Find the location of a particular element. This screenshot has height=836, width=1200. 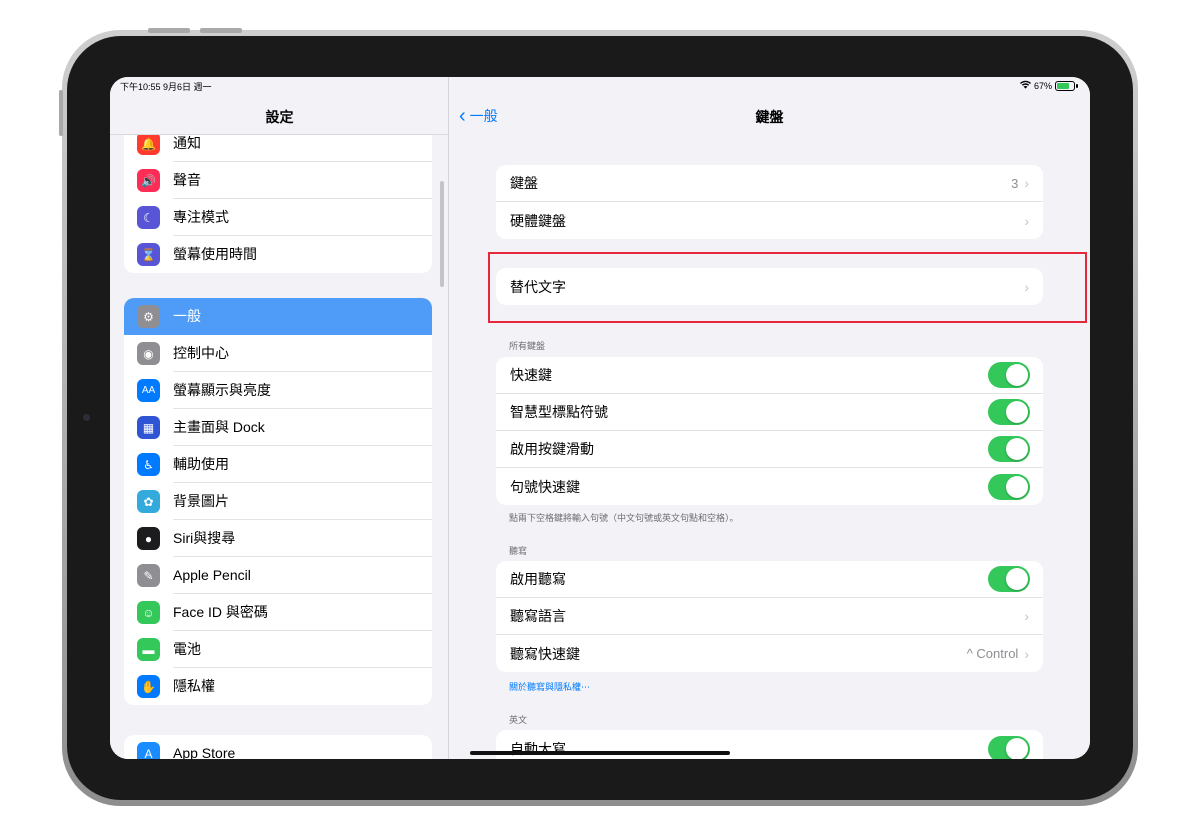

appstore-icon: A is located at coordinates (148, 750).